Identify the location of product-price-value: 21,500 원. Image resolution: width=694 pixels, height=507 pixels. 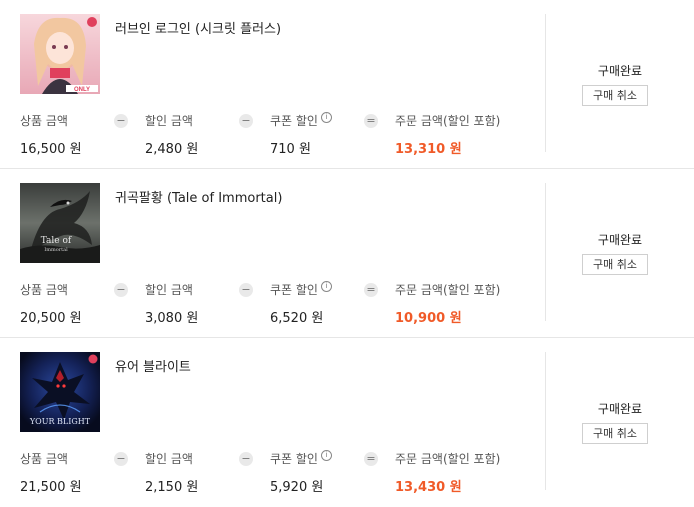
(51, 487).